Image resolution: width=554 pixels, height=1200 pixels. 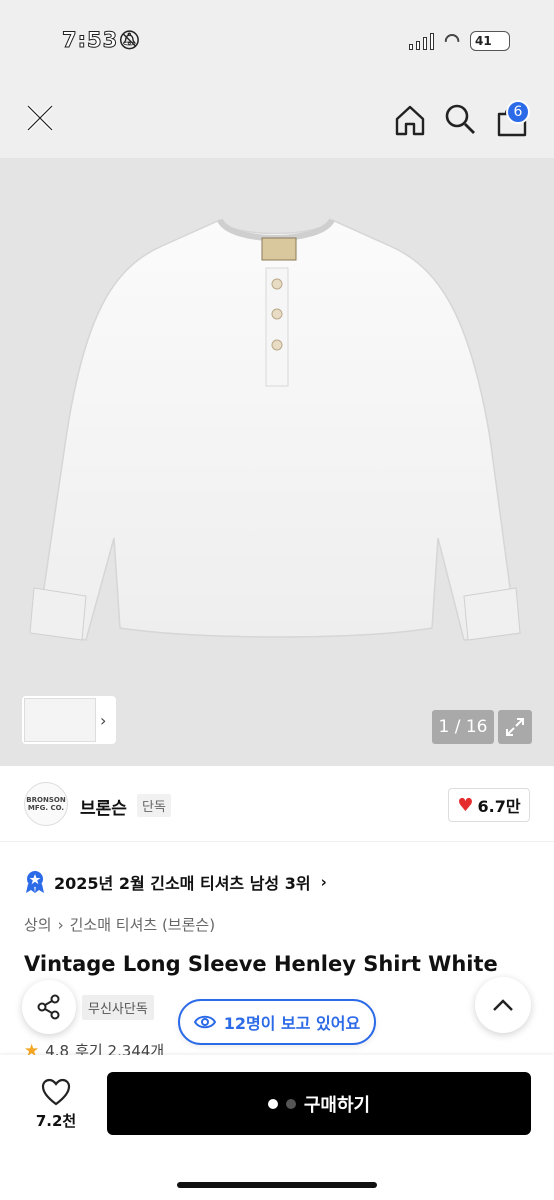 What do you see at coordinates (56, 1120) in the screenshot?
I see `wishlist-count: 7.2천` at bounding box center [56, 1120].